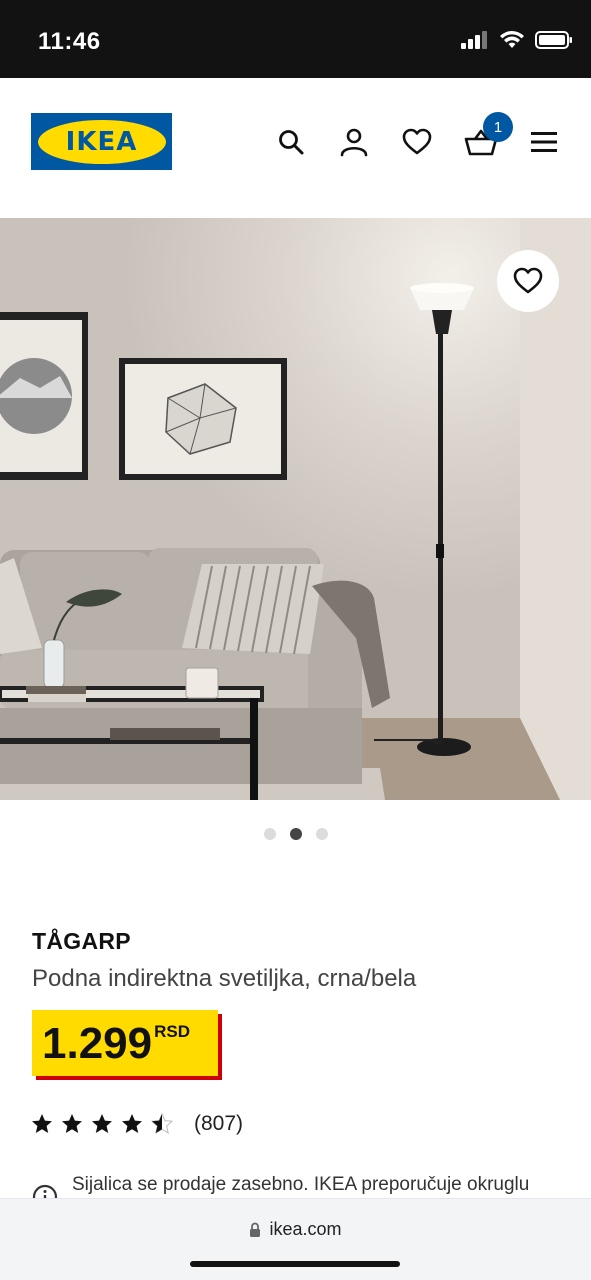 The image size is (591, 1280). What do you see at coordinates (172, 1031) in the screenshot?
I see `price-currency: RSD` at bounding box center [172, 1031].